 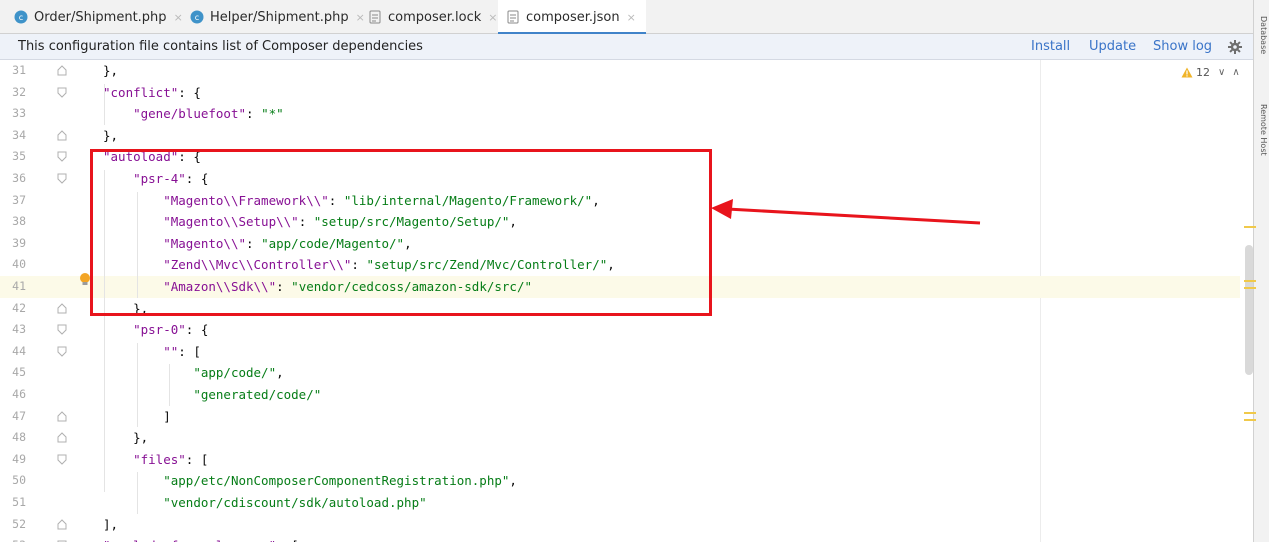 I want to click on tool-window-database: Database, so click(x=1262, y=35).